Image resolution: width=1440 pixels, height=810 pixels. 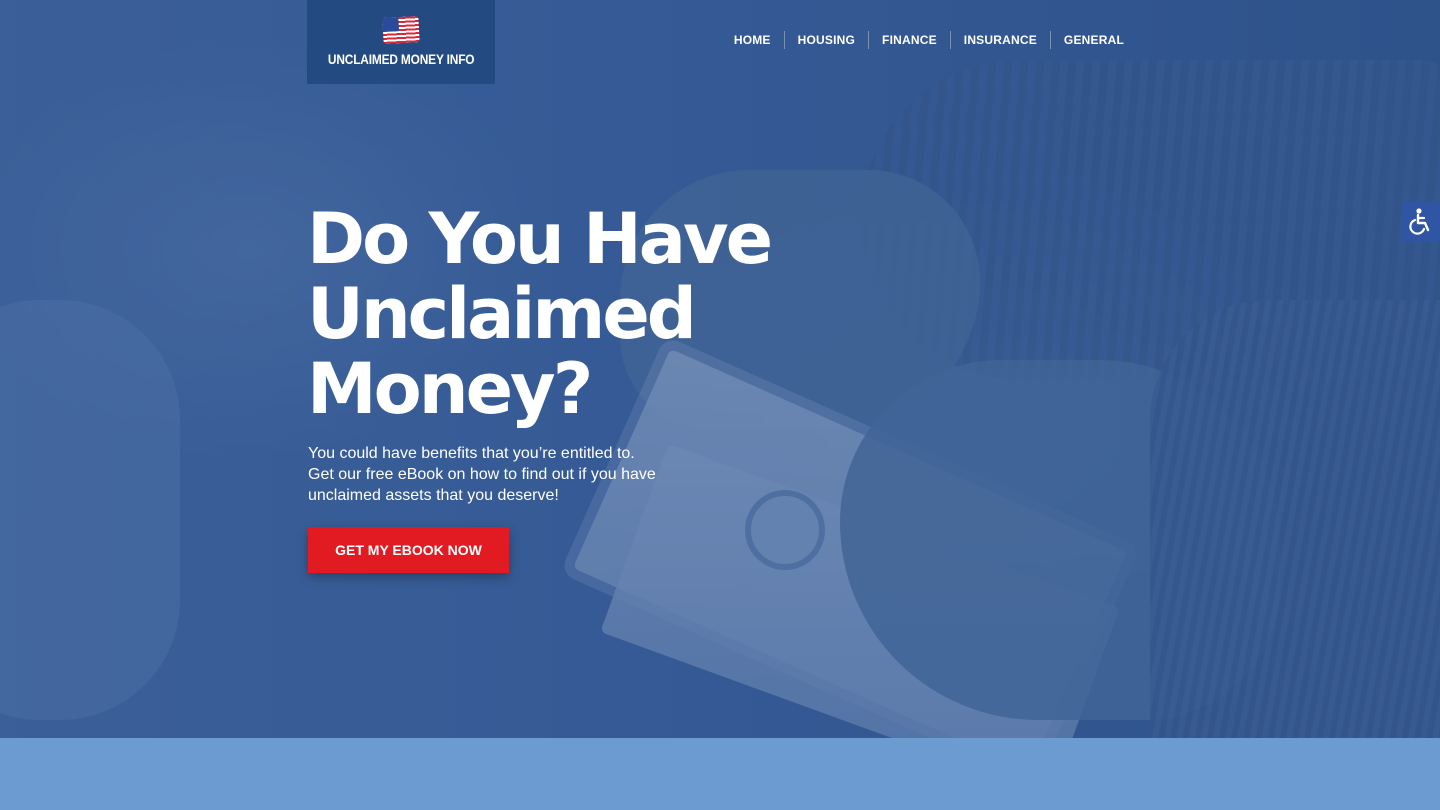 What do you see at coordinates (408, 550) in the screenshot?
I see `get-ebook-button: GET MY EBOOK NOW` at bounding box center [408, 550].